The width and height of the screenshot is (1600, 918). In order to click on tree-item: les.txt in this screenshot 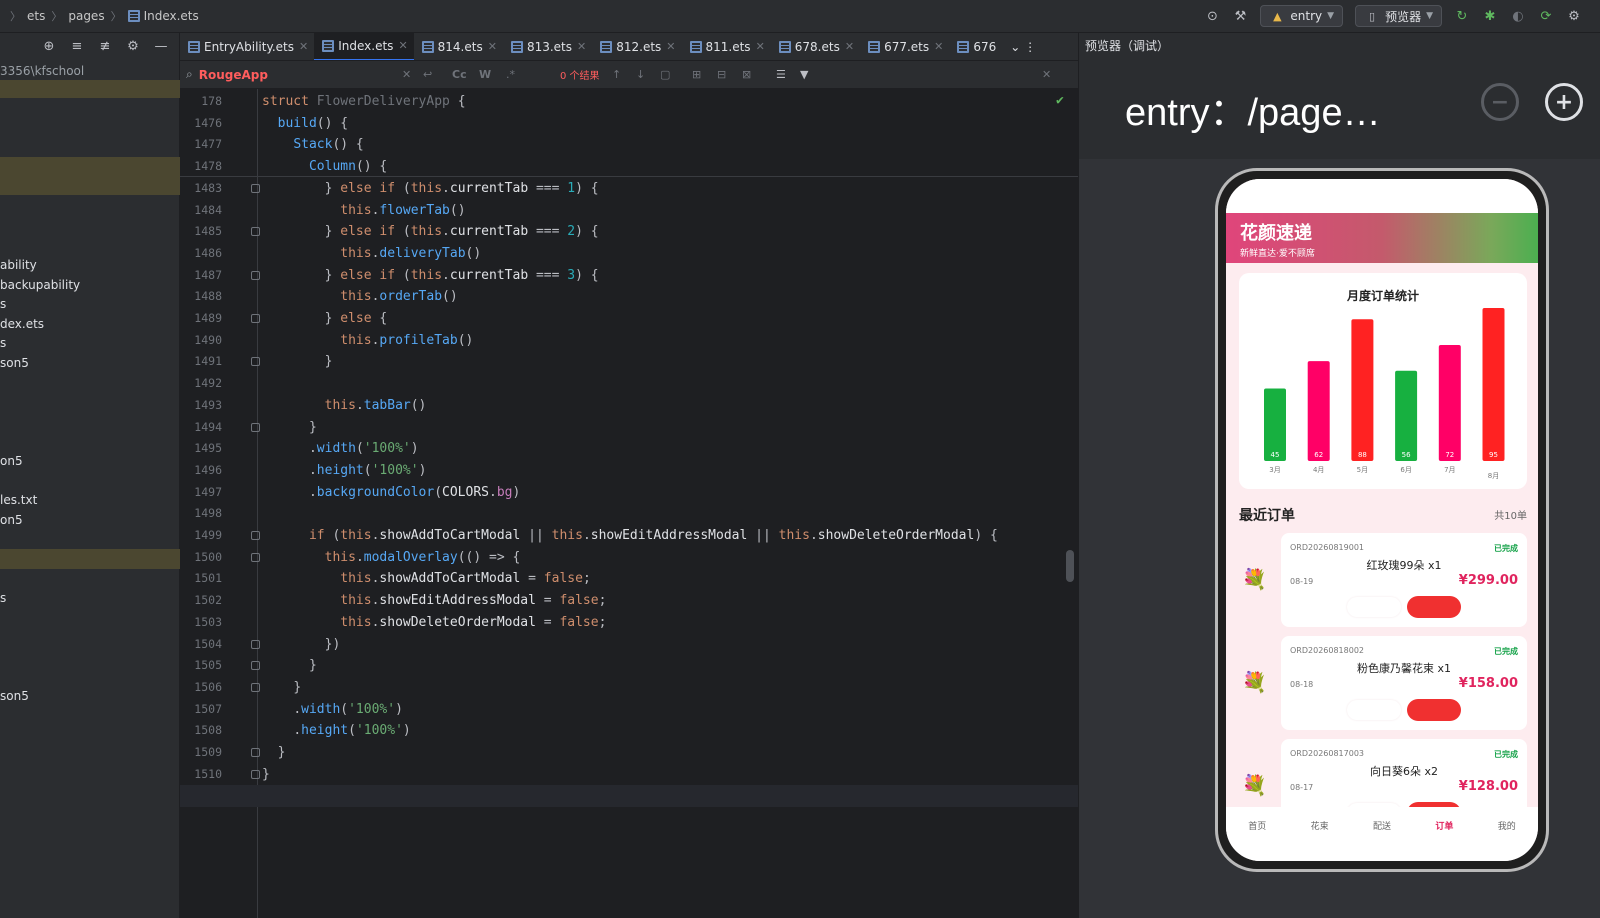, I will do `click(90, 500)`.